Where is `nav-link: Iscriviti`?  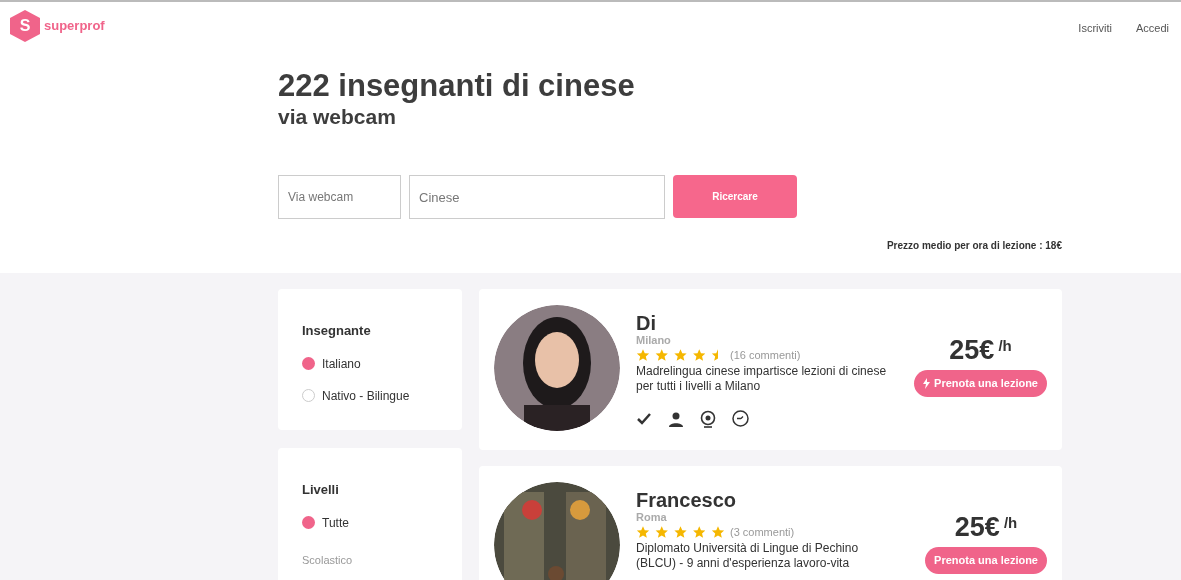
nav-link: Iscriviti is located at coordinates (1095, 28).